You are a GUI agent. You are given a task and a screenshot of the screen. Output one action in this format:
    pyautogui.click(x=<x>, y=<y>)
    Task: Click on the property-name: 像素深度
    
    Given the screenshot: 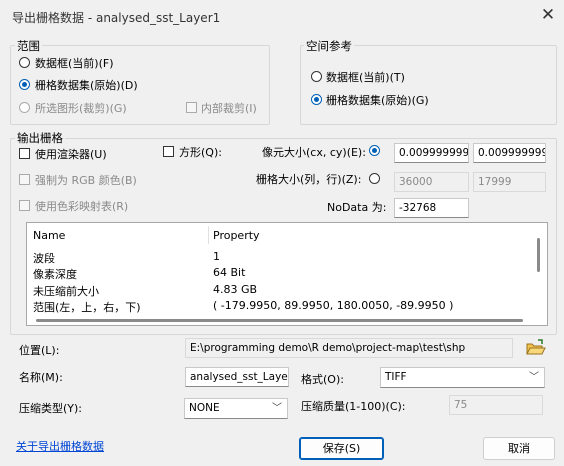 What is the action you would take?
    pyautogui.click(x=55, y=274)
    